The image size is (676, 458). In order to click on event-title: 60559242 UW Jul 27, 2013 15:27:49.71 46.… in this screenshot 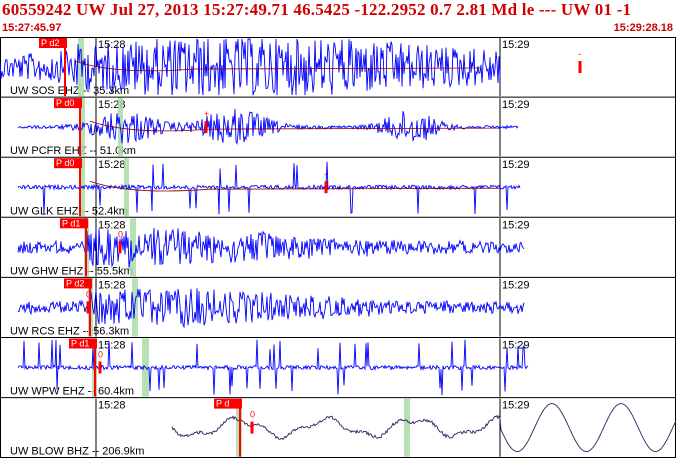, I will do `click(317, 9)`.